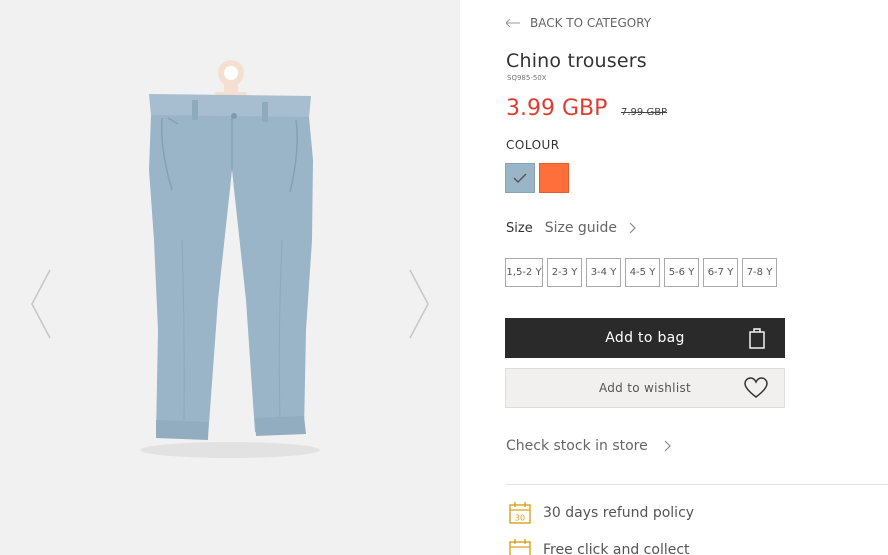 The width and height of the screenshot is (888, 555). Describe the element at coordinates (581, 228) in the screenshot. I see `size-guide-link: Size guide` at that location.